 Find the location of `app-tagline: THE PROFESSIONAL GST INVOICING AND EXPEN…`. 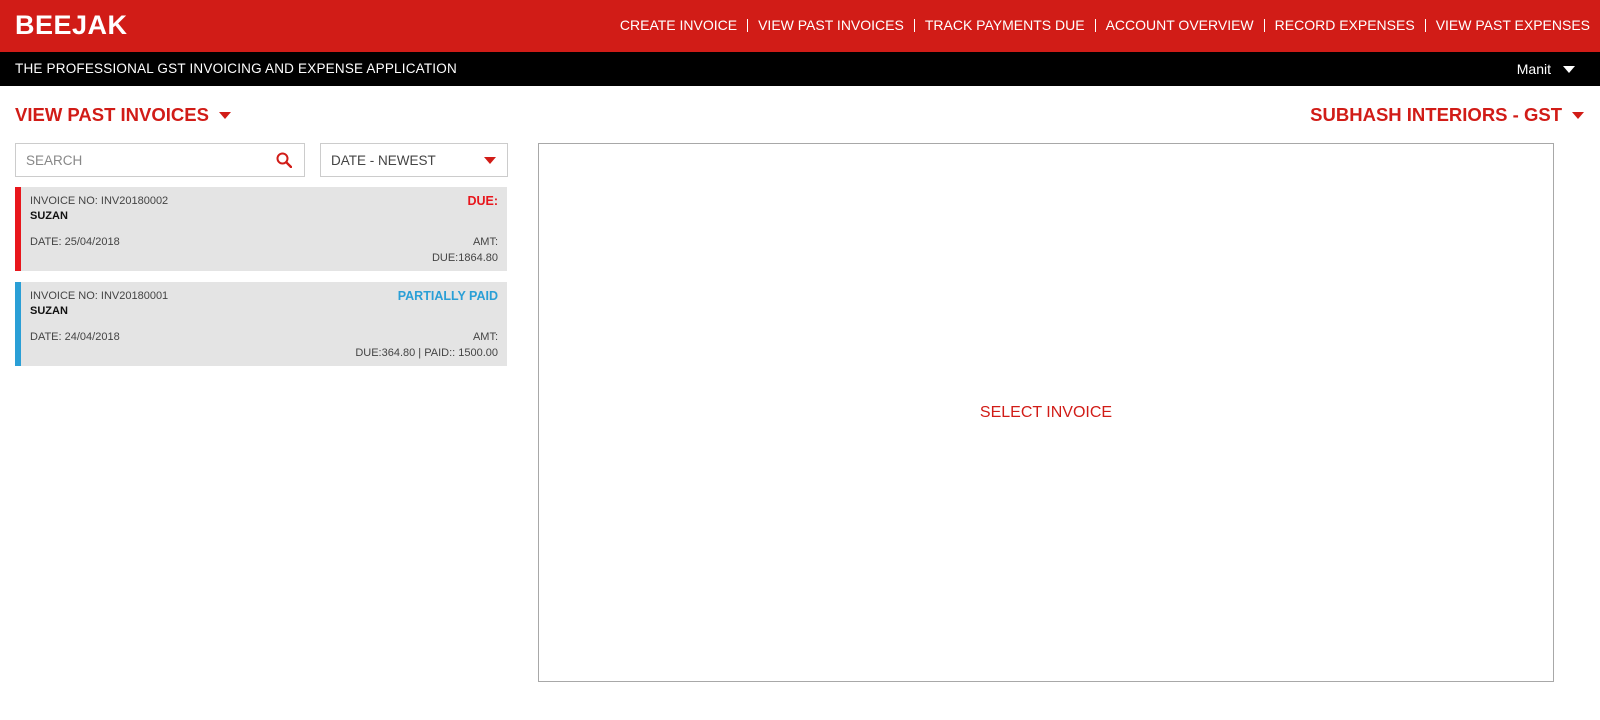

app-tagline: THE PROFESSIONAL GST INVOICING AND EXPEN… is located at coordinates (236, 68).